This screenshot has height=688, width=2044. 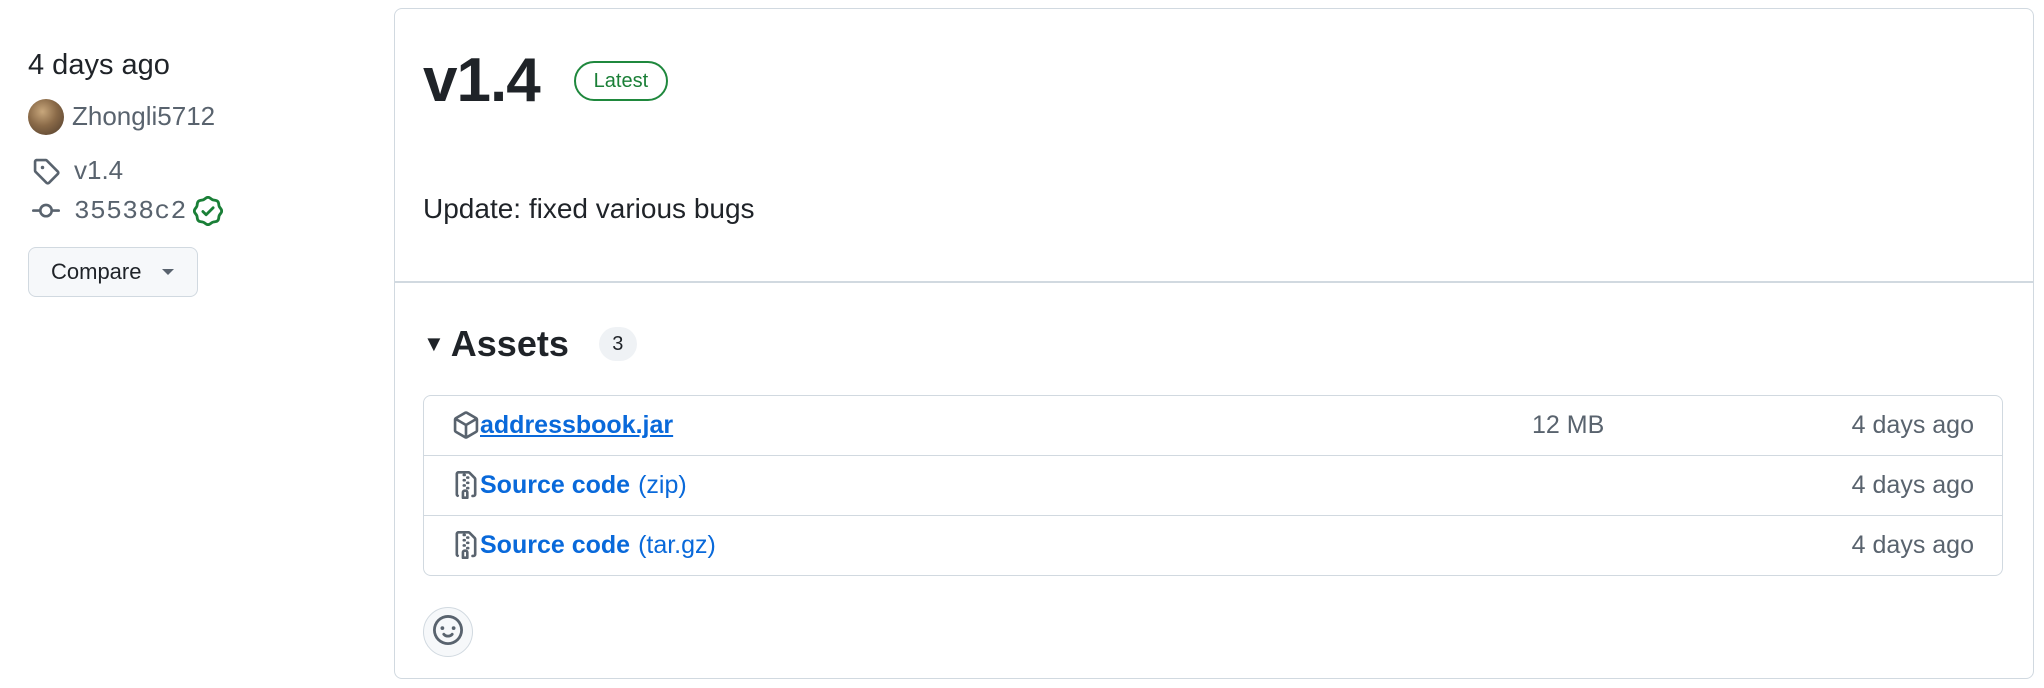 What do you see at coordinates (1213, 425) in the screenshot?
I see `asset-row: addressbook.jar 12 MB 4 days ago` at bounding box center [1213, 425].